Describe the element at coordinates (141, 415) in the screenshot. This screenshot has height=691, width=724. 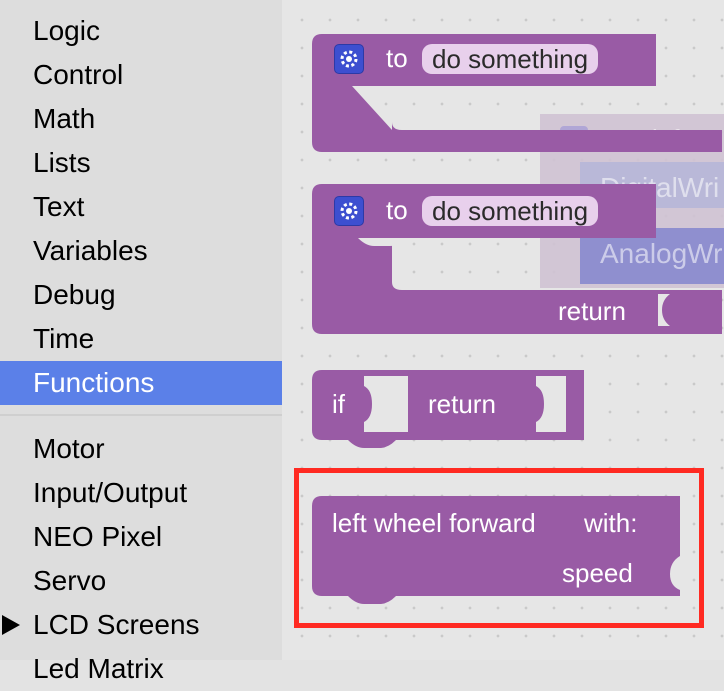
I see `category-separator` at that location.